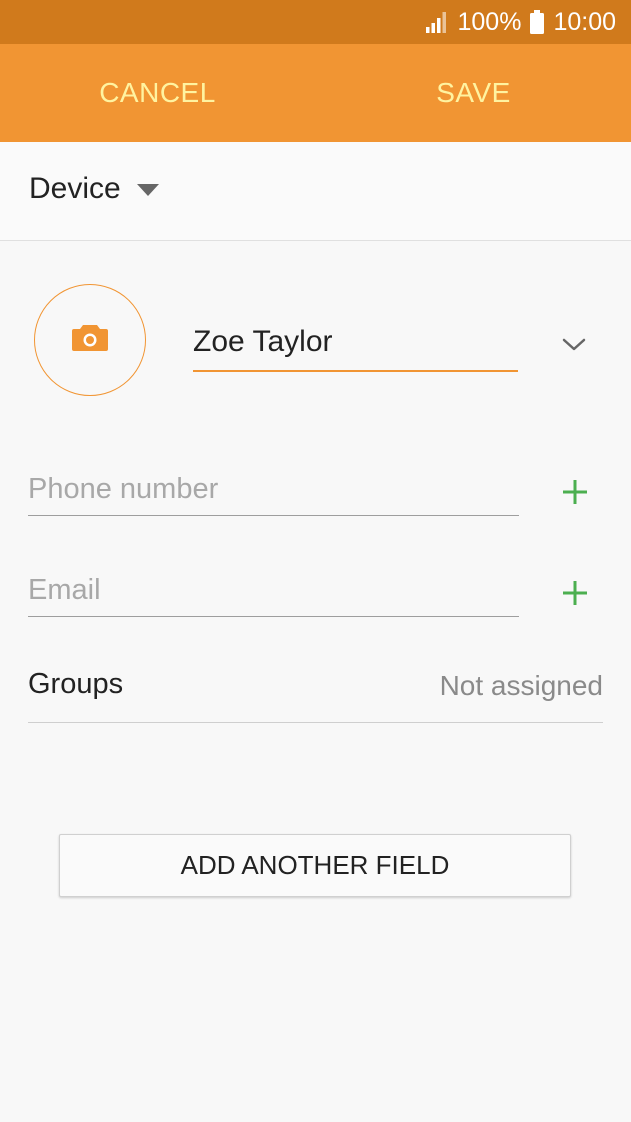 The width and height of the screenshot is (631, 1122). What do you see at coordinates (489, 21) in the screenshot?
I see `battery-percent: 100%` at bounding box center [489, 21].